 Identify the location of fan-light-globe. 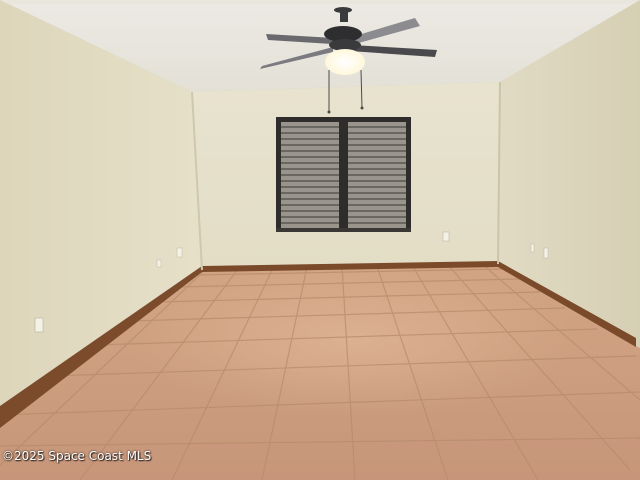
(345, 62).